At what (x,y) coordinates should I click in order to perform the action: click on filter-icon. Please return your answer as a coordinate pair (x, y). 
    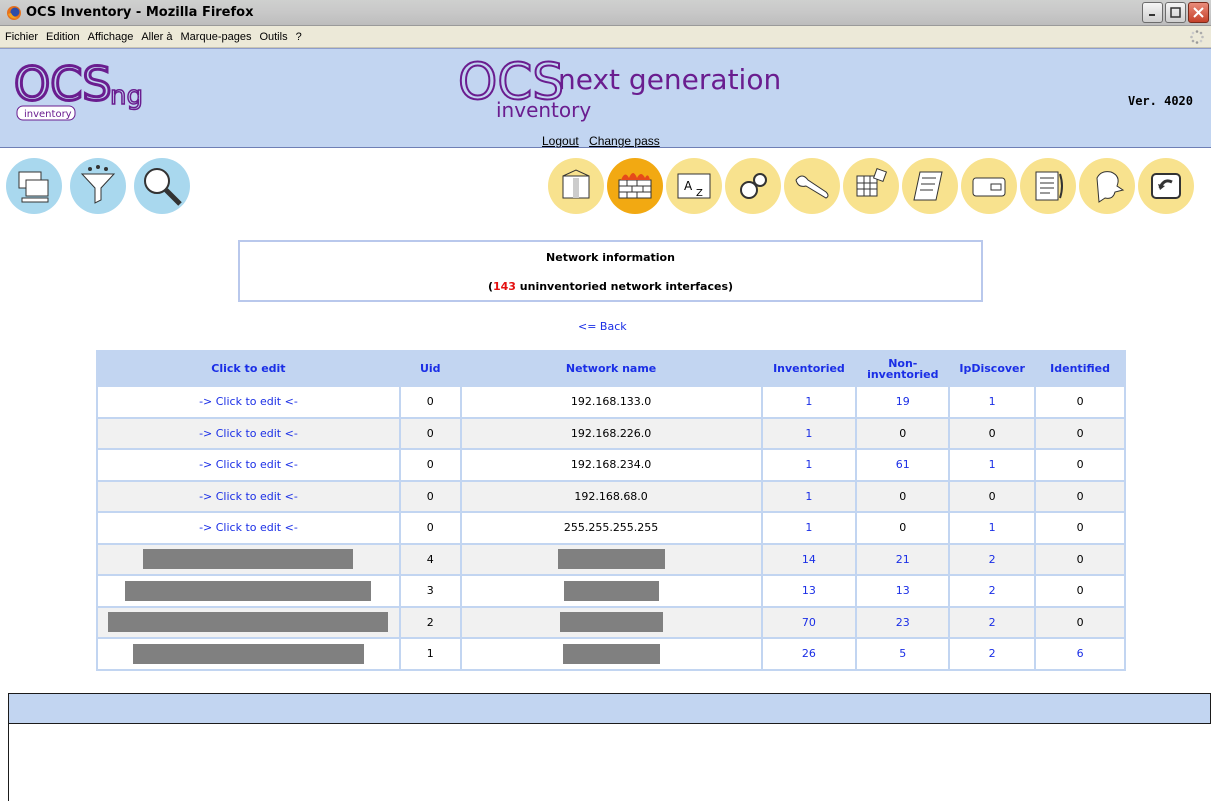
    Looking at the image, I should click on (98, 186).